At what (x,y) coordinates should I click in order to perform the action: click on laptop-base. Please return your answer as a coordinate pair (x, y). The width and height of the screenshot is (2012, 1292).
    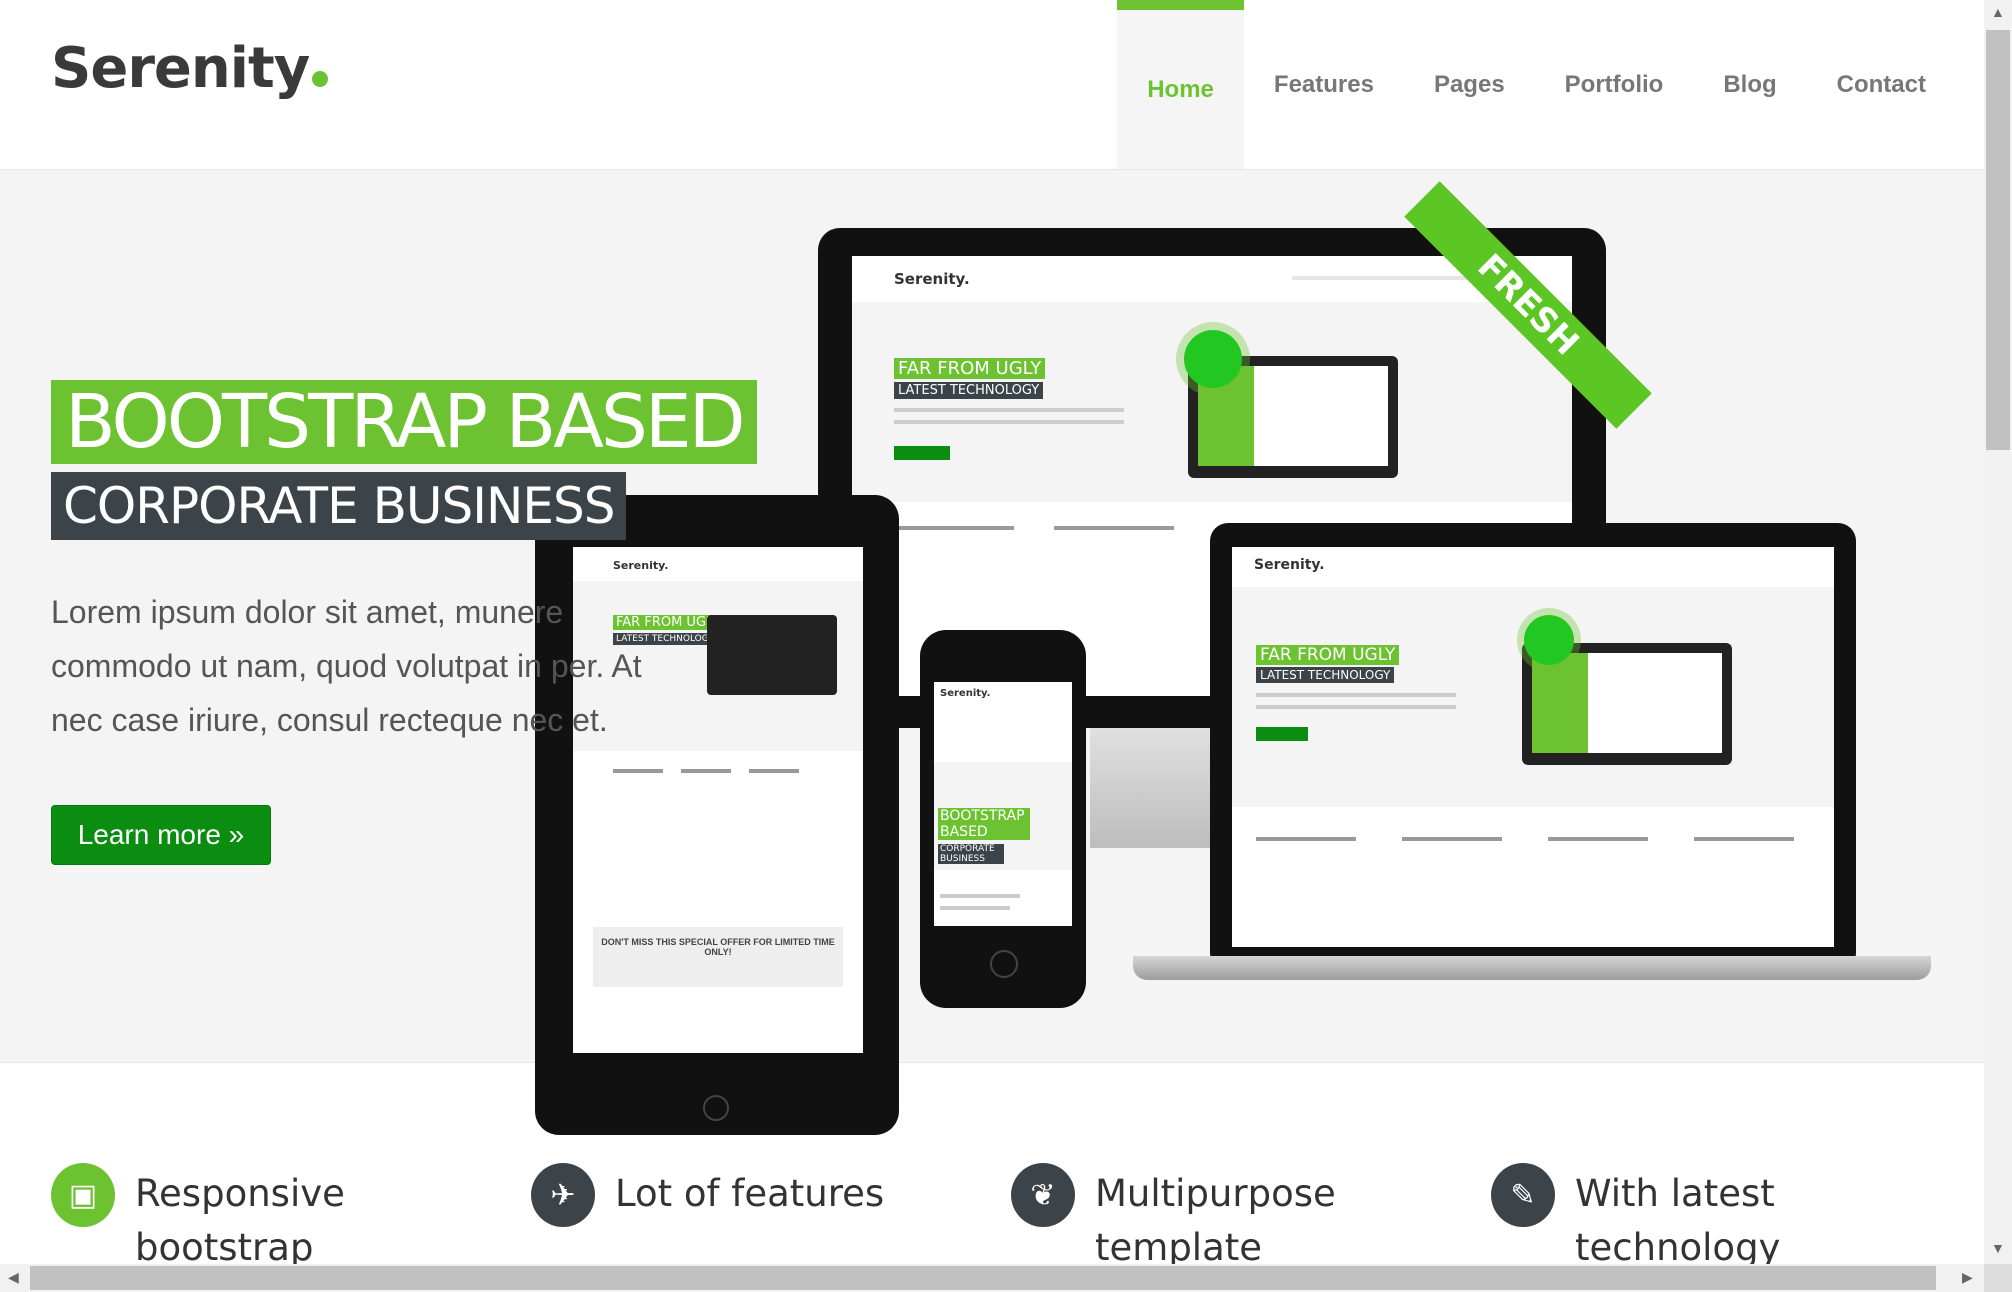
    Looking at the image, I should click on (1532, 968).